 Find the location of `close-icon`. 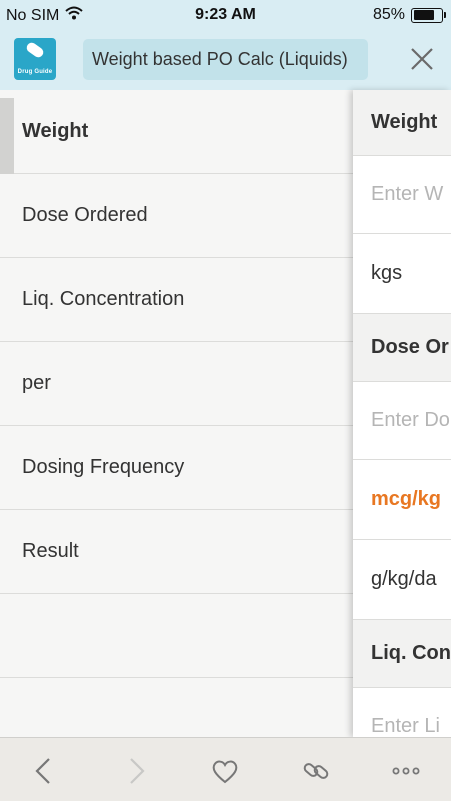

close-icon is located at coordinates (422, 59).